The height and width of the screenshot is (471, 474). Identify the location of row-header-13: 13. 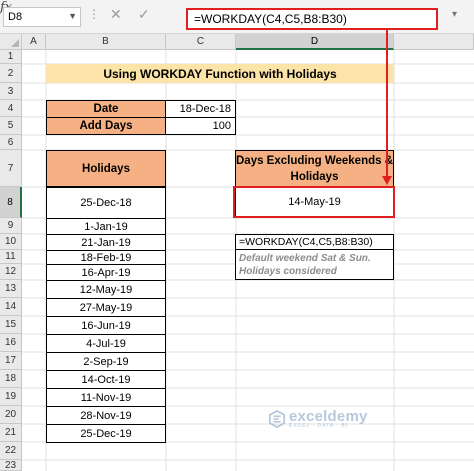
(11, 289).